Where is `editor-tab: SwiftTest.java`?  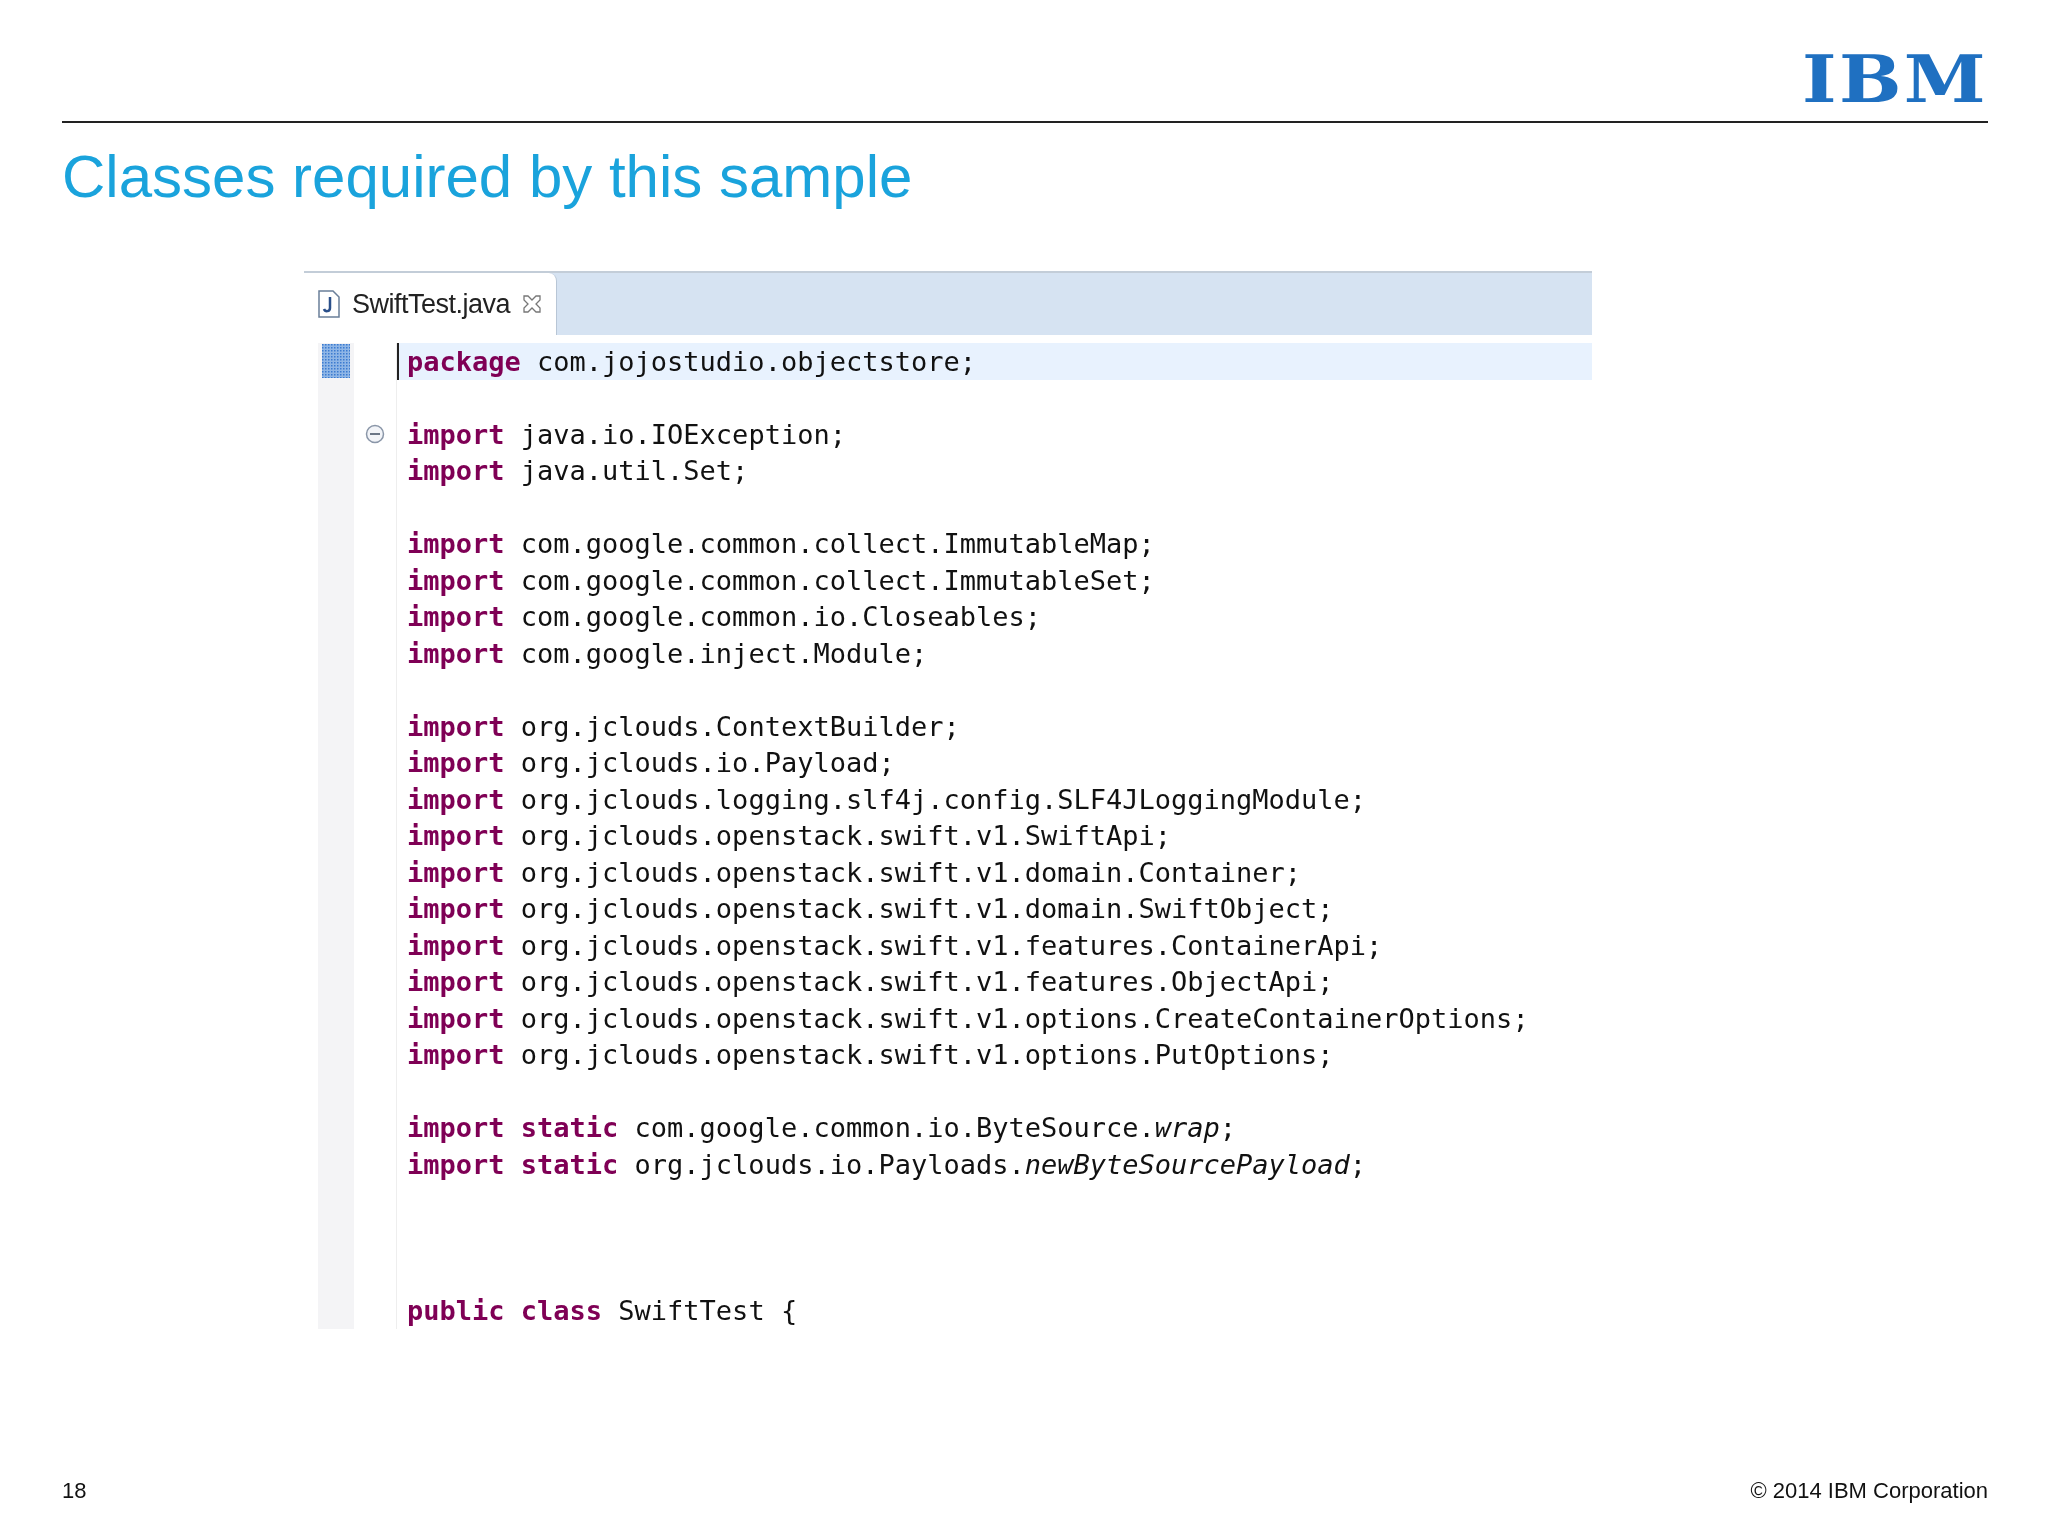 editor-tab: SwiftTest.java is located at coordinates (431, 304).